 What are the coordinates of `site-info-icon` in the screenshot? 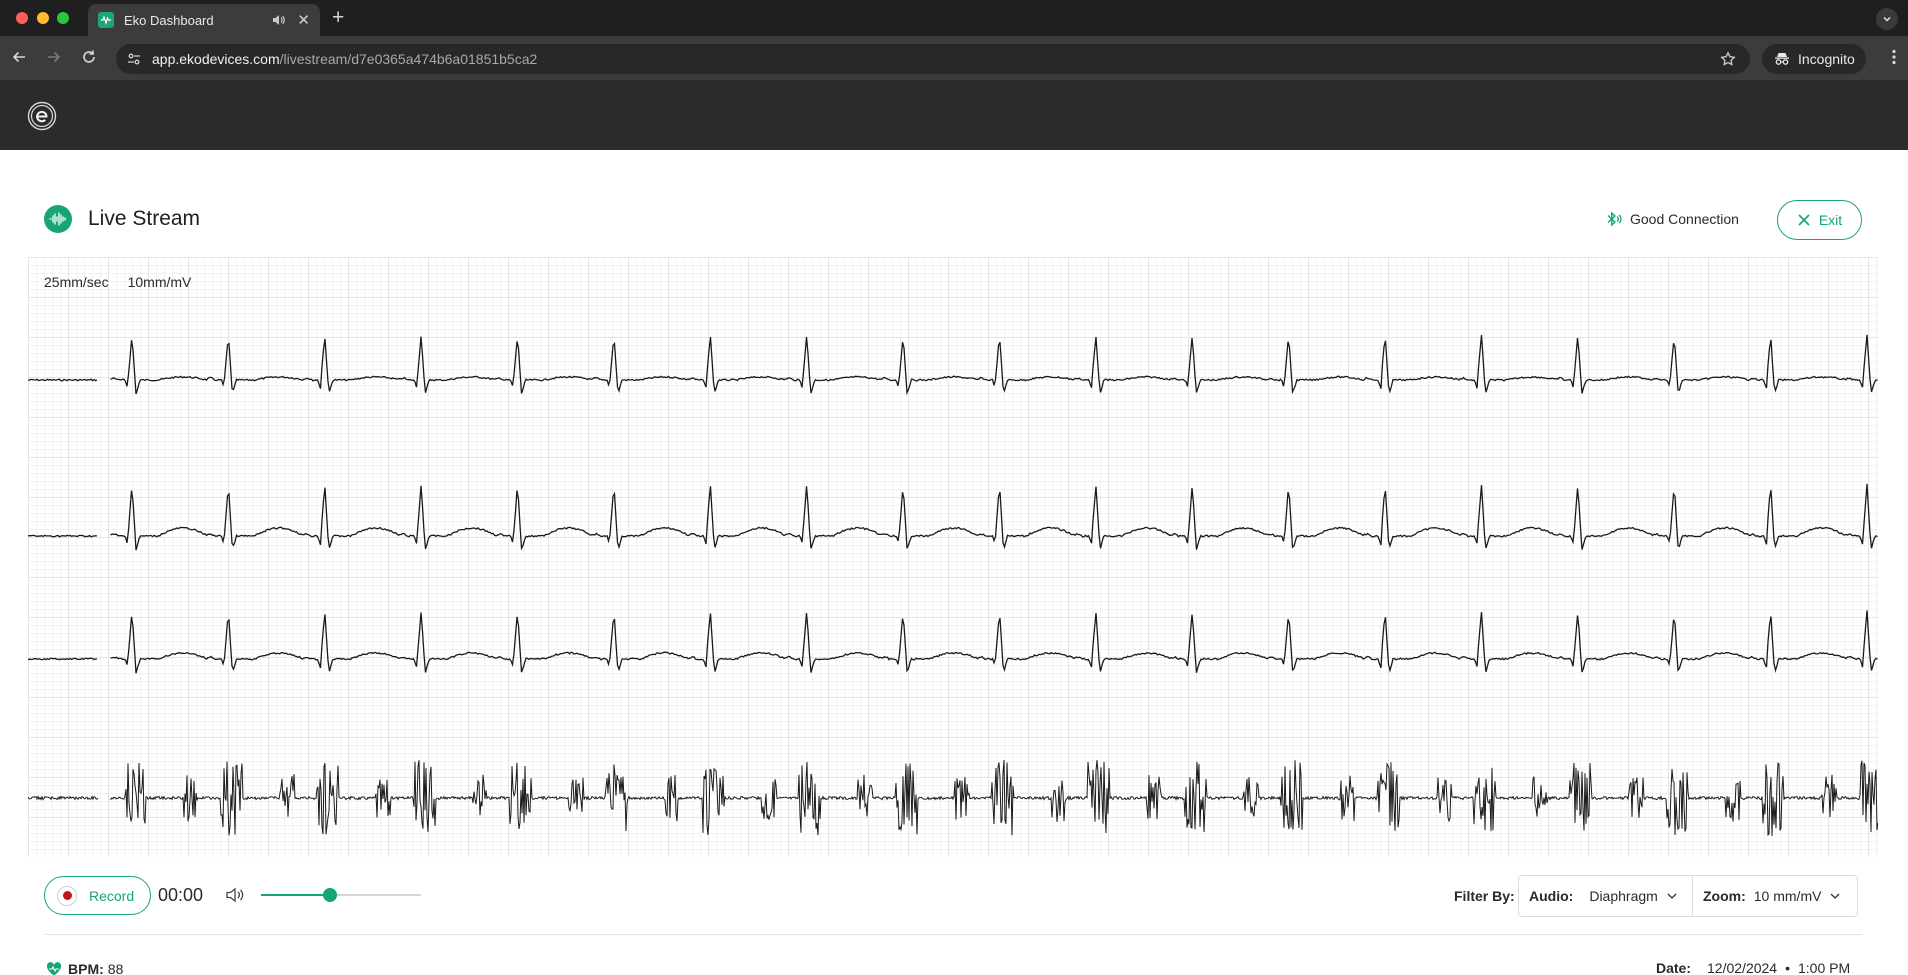 It's located at (134, 59).